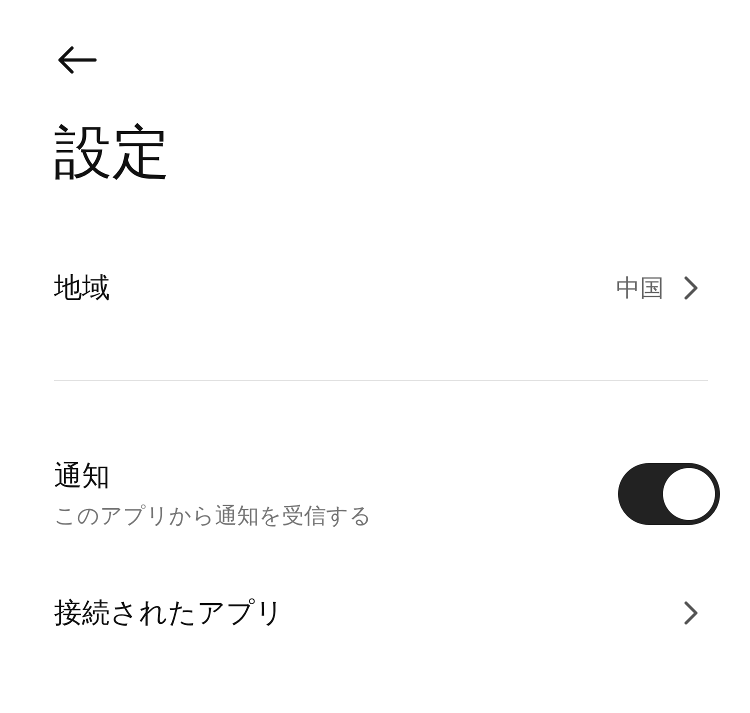  Describe the element at coordinates (82, 288) in the screenshot. I see `row-label: 地域` at that location.